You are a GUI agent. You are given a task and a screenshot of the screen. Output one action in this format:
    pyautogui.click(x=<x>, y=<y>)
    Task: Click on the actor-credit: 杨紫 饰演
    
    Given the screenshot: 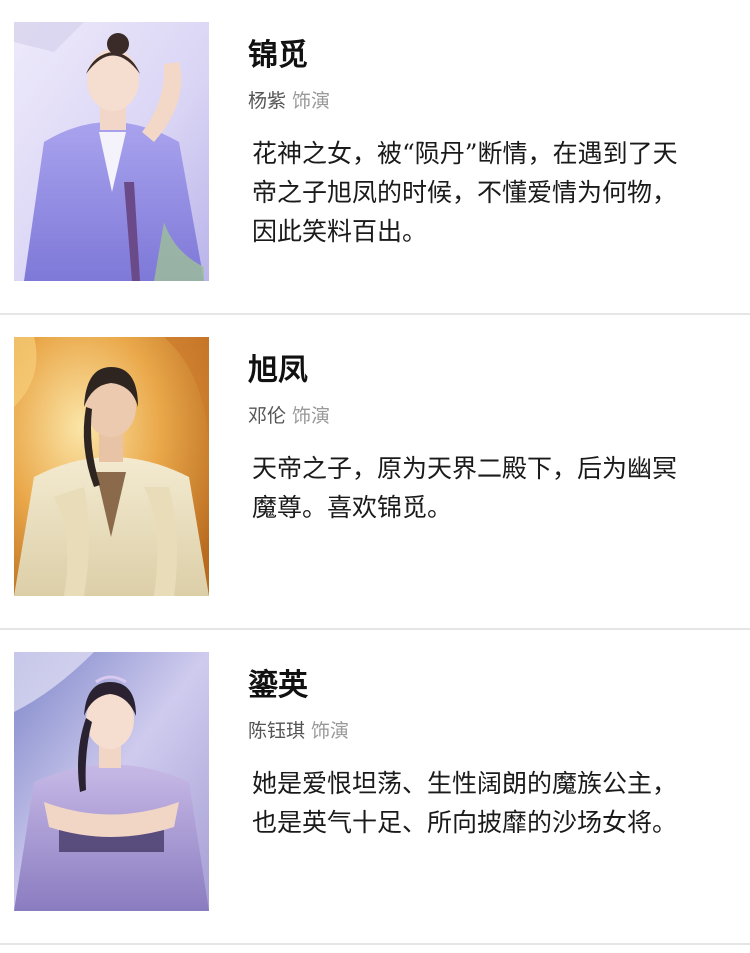 What is the action you would take?
    pyautogui.click(x=478, y=101)
    